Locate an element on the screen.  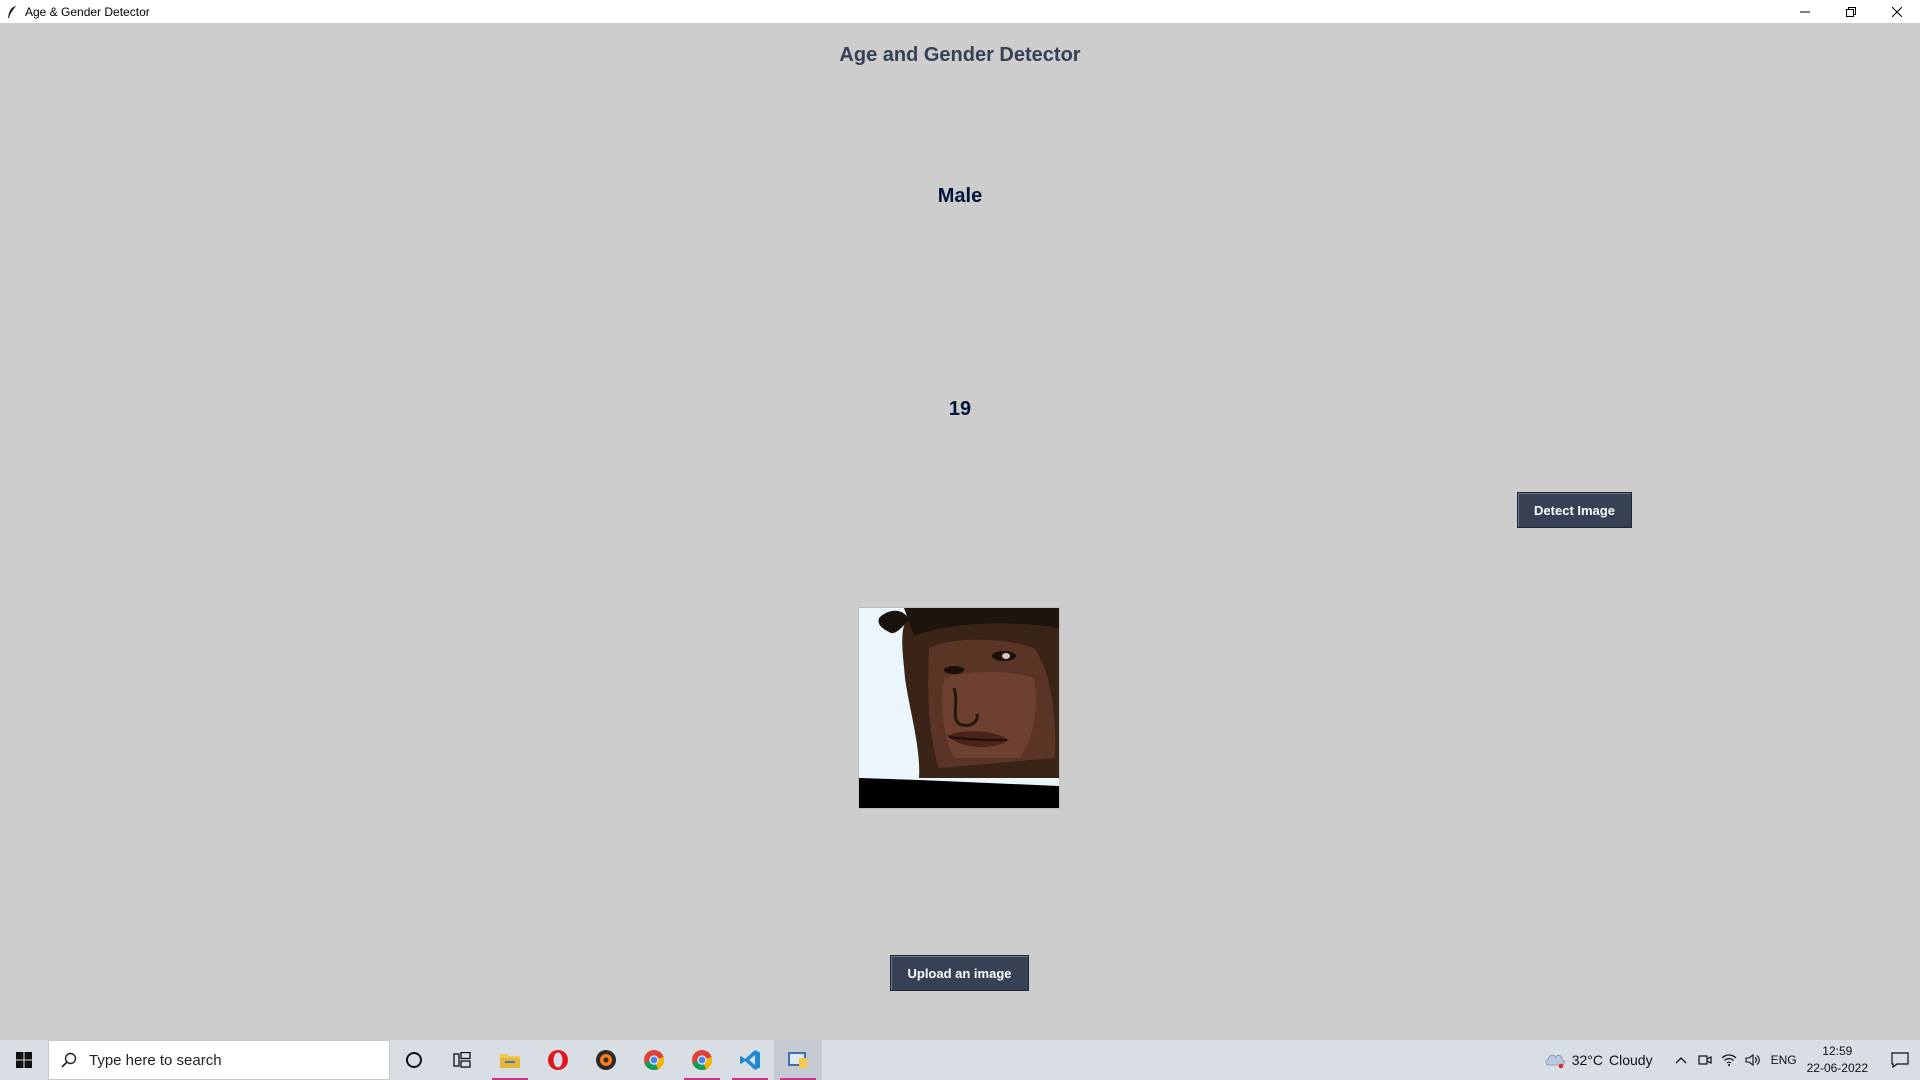
notification-center-icon is located at coordinates (1900, 1060).